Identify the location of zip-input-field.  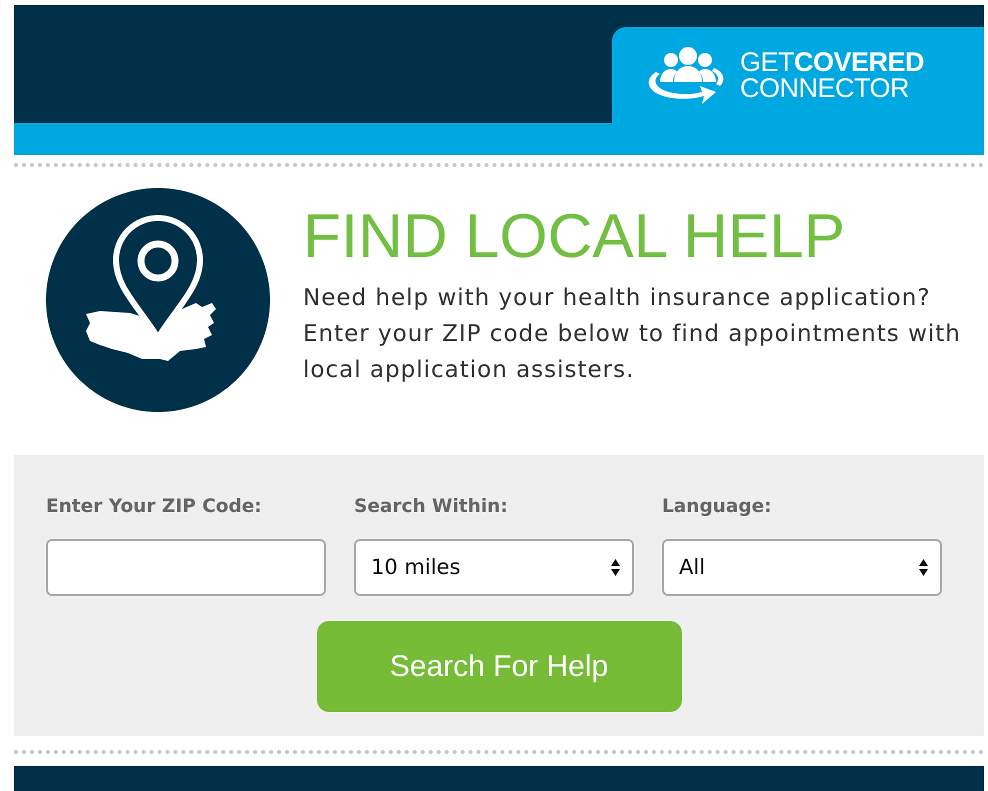
(186, 567).